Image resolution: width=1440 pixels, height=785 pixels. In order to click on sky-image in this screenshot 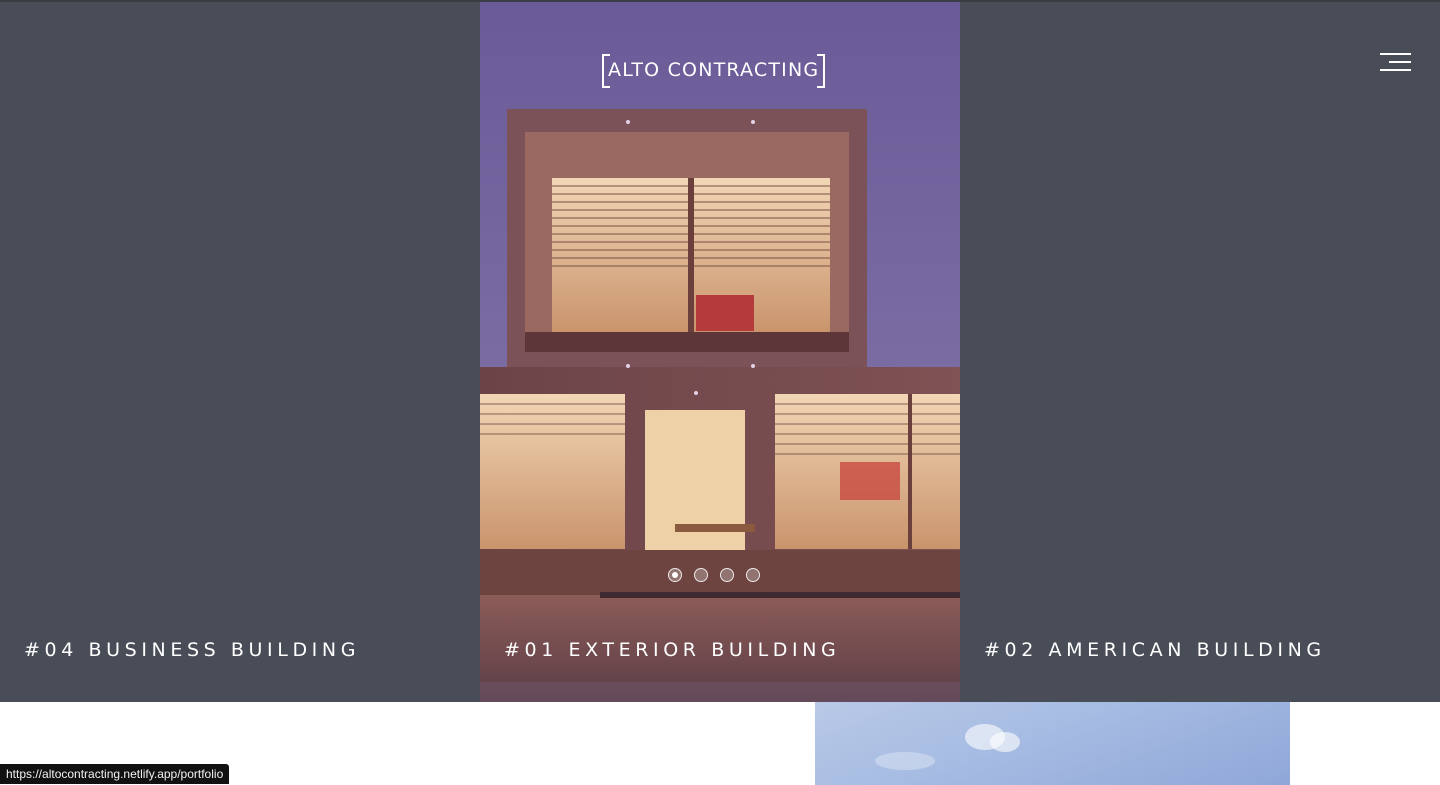, I will do `click(1052, 743)`.